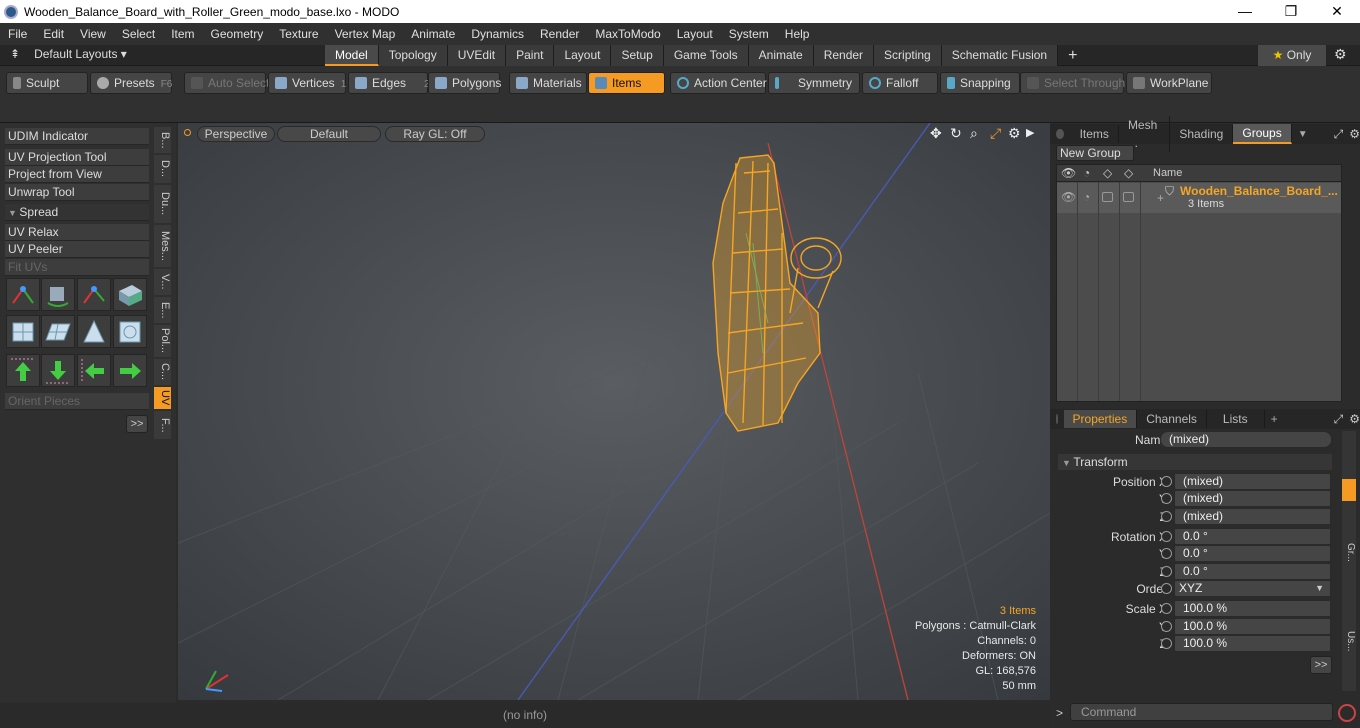  What do you see at coordinates (1354, 419) in the screenshot?
I see `prop-gear-icon: ⚙` at bounding box center [1354, 419].